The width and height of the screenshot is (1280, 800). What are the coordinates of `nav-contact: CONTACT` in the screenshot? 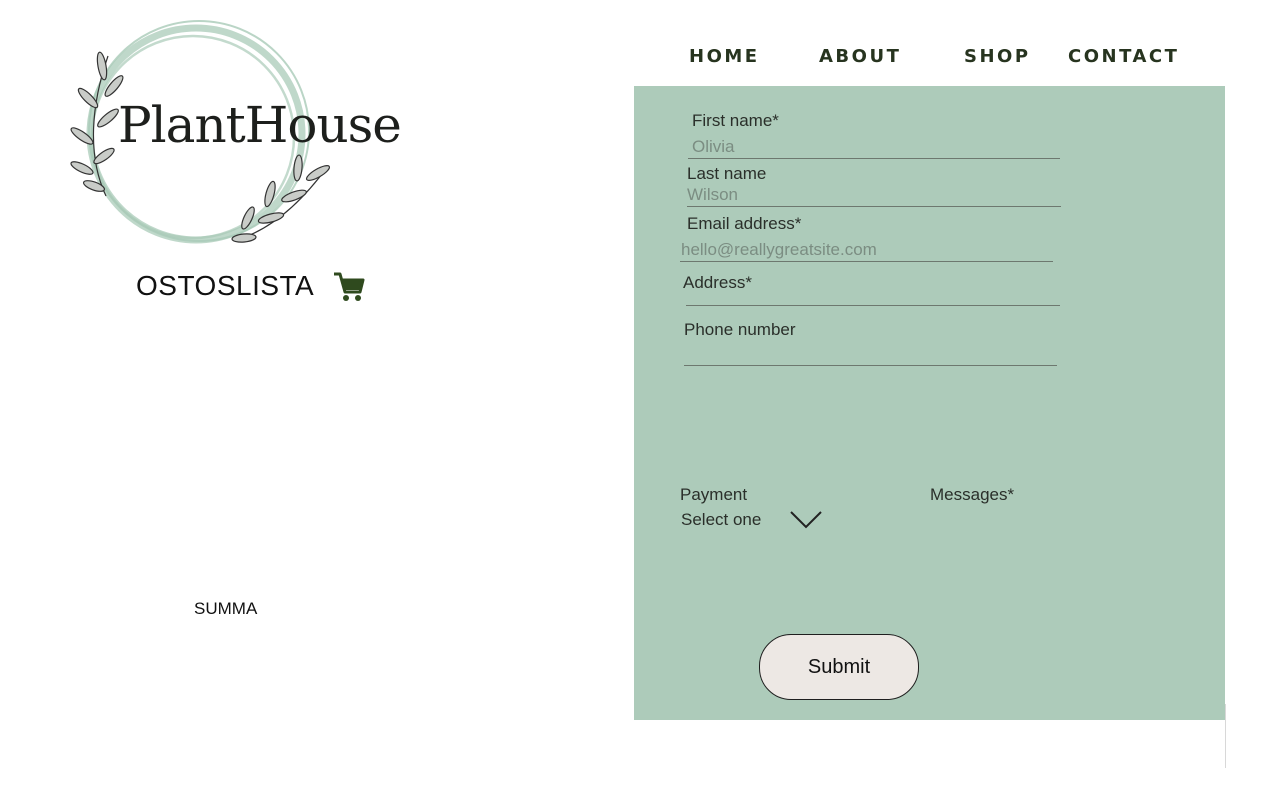 It's located at (1123, 56).